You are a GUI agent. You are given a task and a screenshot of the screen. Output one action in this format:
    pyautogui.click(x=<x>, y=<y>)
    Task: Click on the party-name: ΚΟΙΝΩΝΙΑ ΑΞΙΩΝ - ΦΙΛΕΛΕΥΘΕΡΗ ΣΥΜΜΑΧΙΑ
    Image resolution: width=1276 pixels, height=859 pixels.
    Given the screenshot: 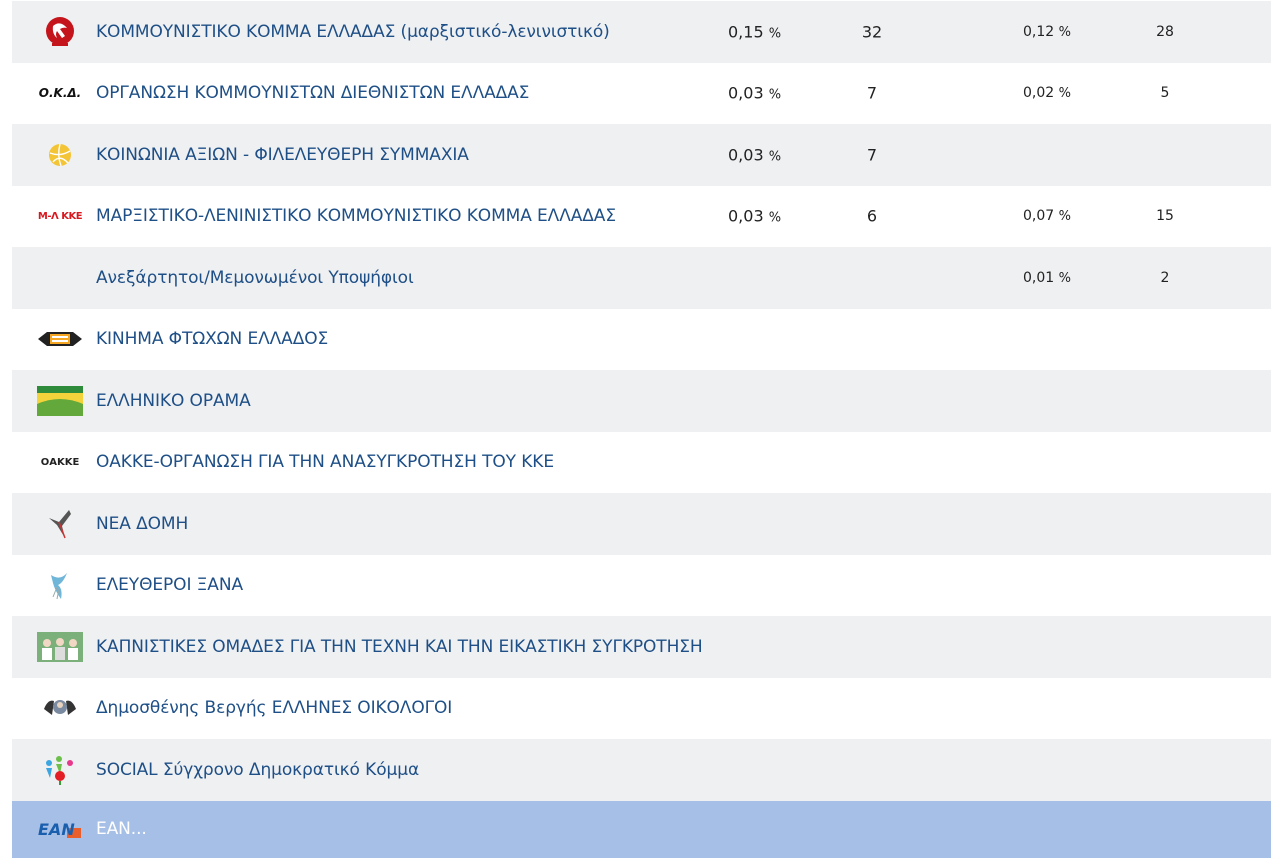 What is the action you would take?
    pyautogui.click(x=282, y=155)
    